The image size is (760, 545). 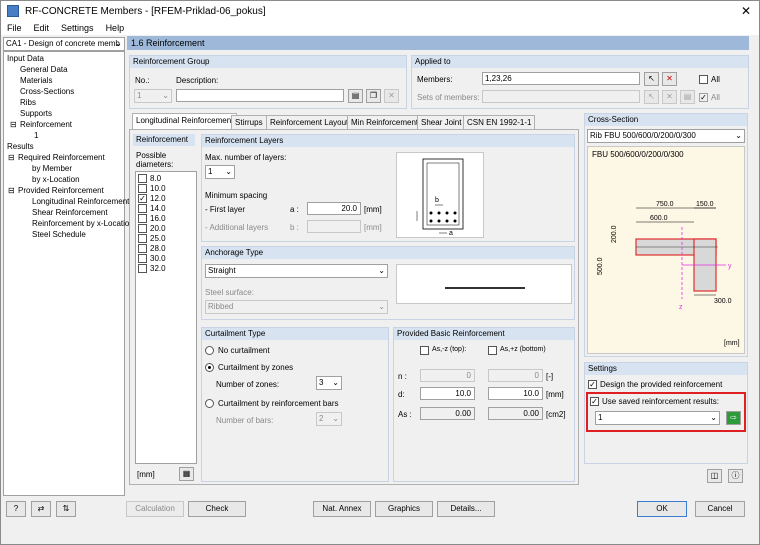 I want to click on members-input: 1,23,26, so click(x=561, y=78).